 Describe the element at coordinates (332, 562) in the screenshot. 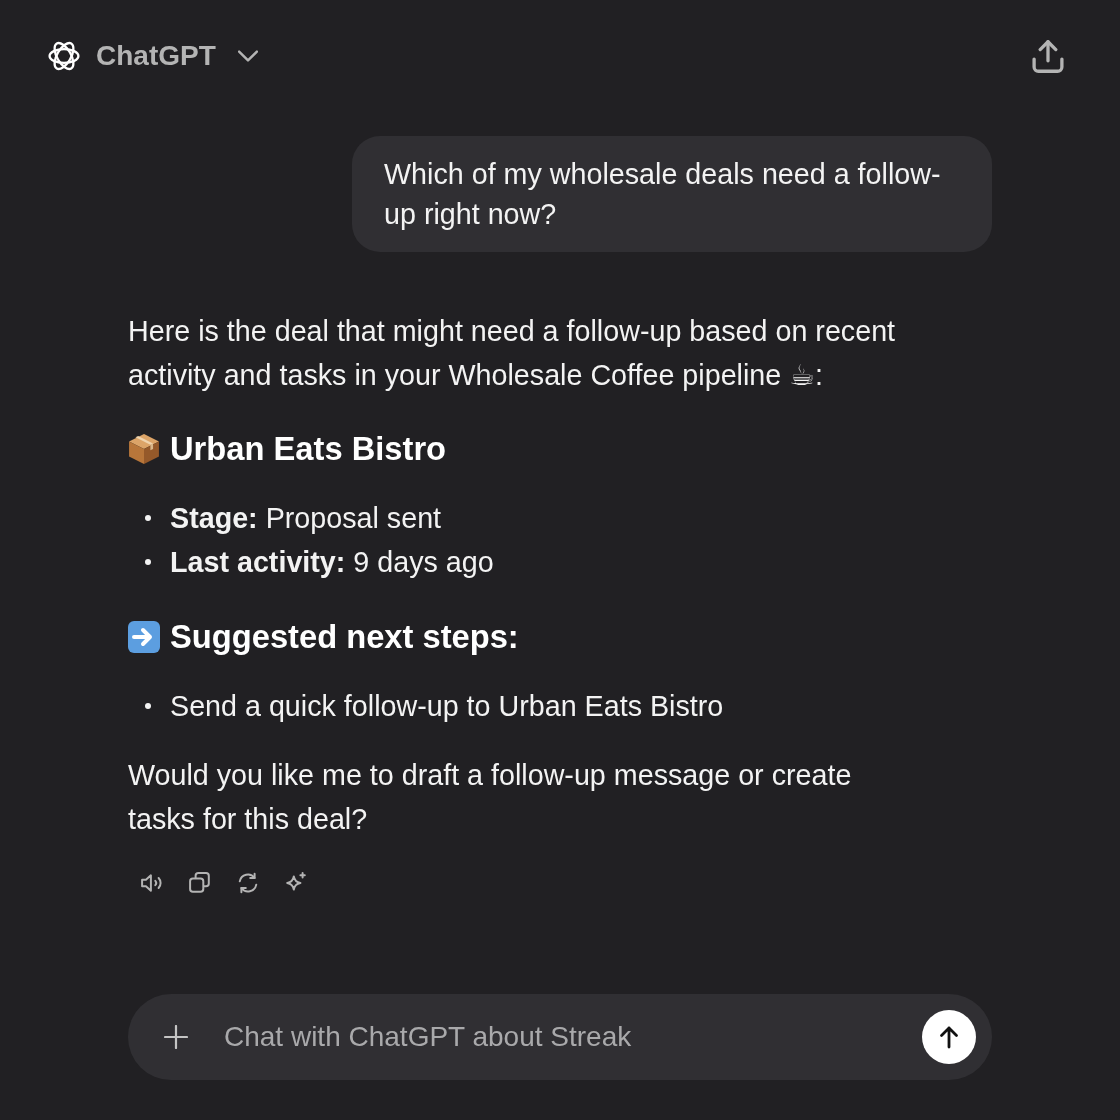

I see `list-item-text: Last activity: 9 days ago` at that location.